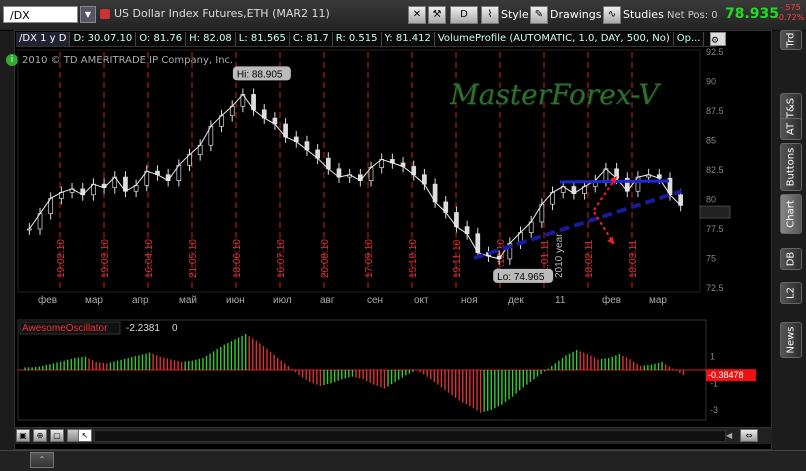  I want to click on magnifier-icon: ⊕, so click(40, 435).